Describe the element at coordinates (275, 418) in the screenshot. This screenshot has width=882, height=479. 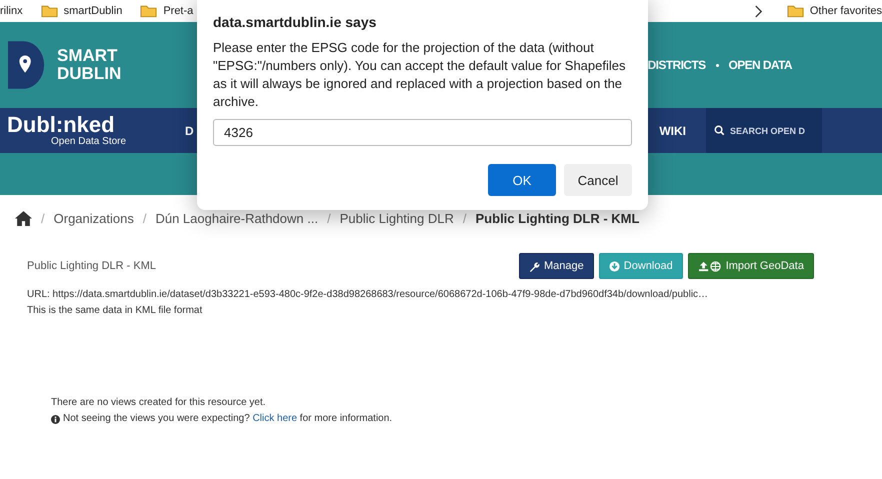
I see `help-link: Click here` at that location.